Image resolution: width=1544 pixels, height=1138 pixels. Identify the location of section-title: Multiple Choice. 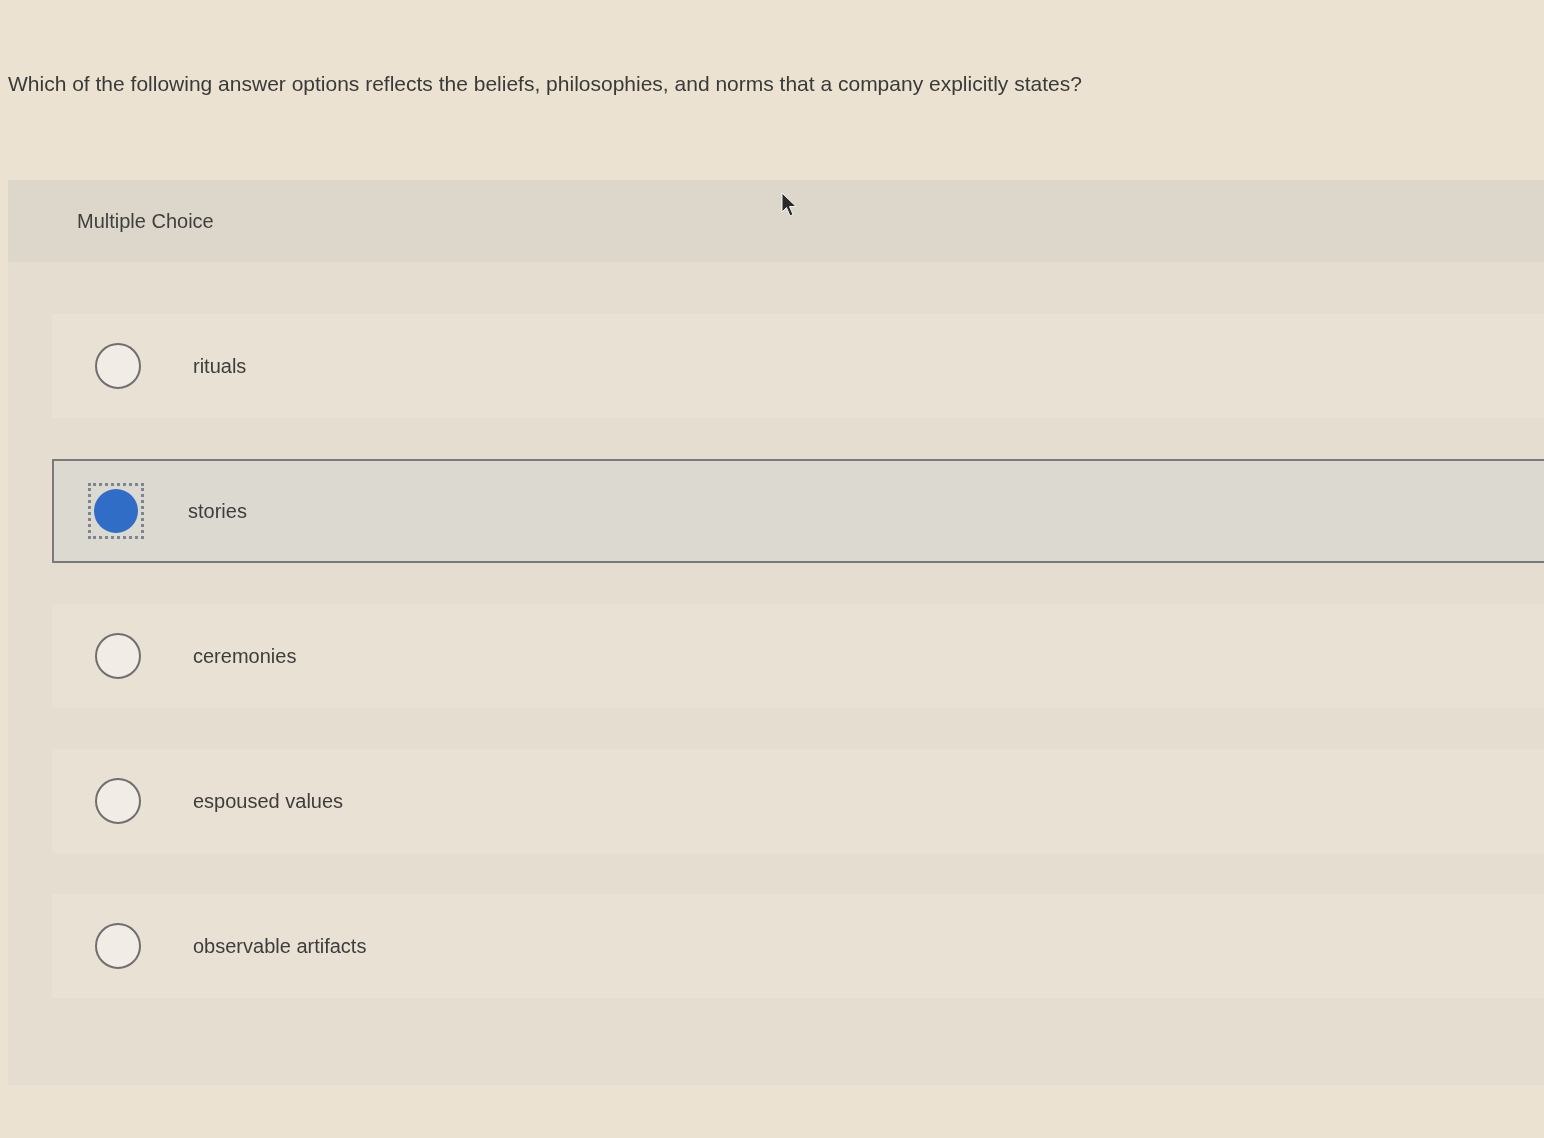
(145, 221).